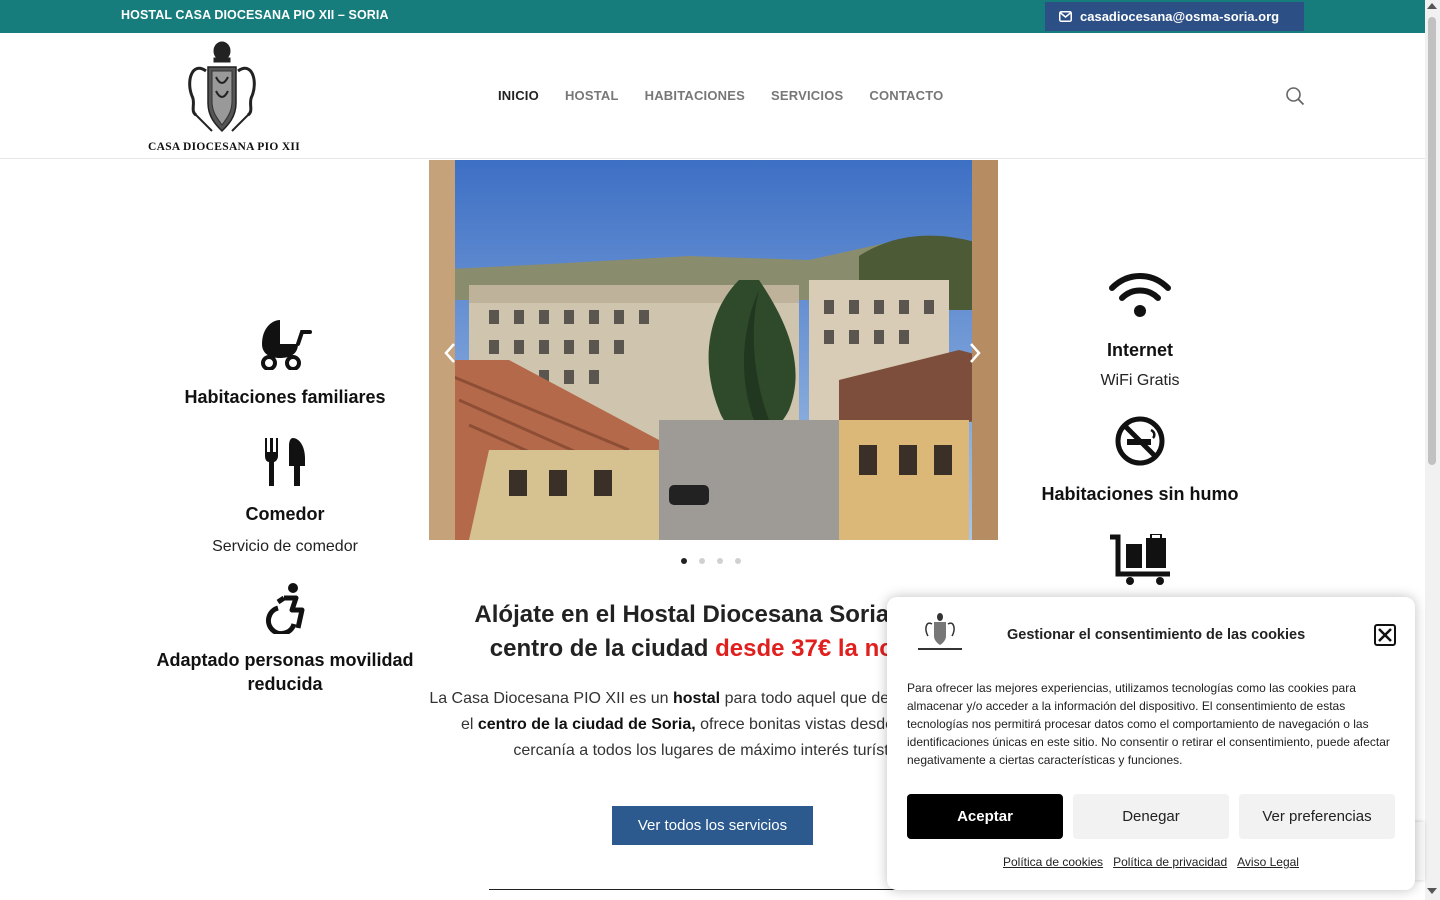  Describe the element at coordinates (807, 95) in the screenshot. I see `nav-servicios: SERVICIOS` at that location.